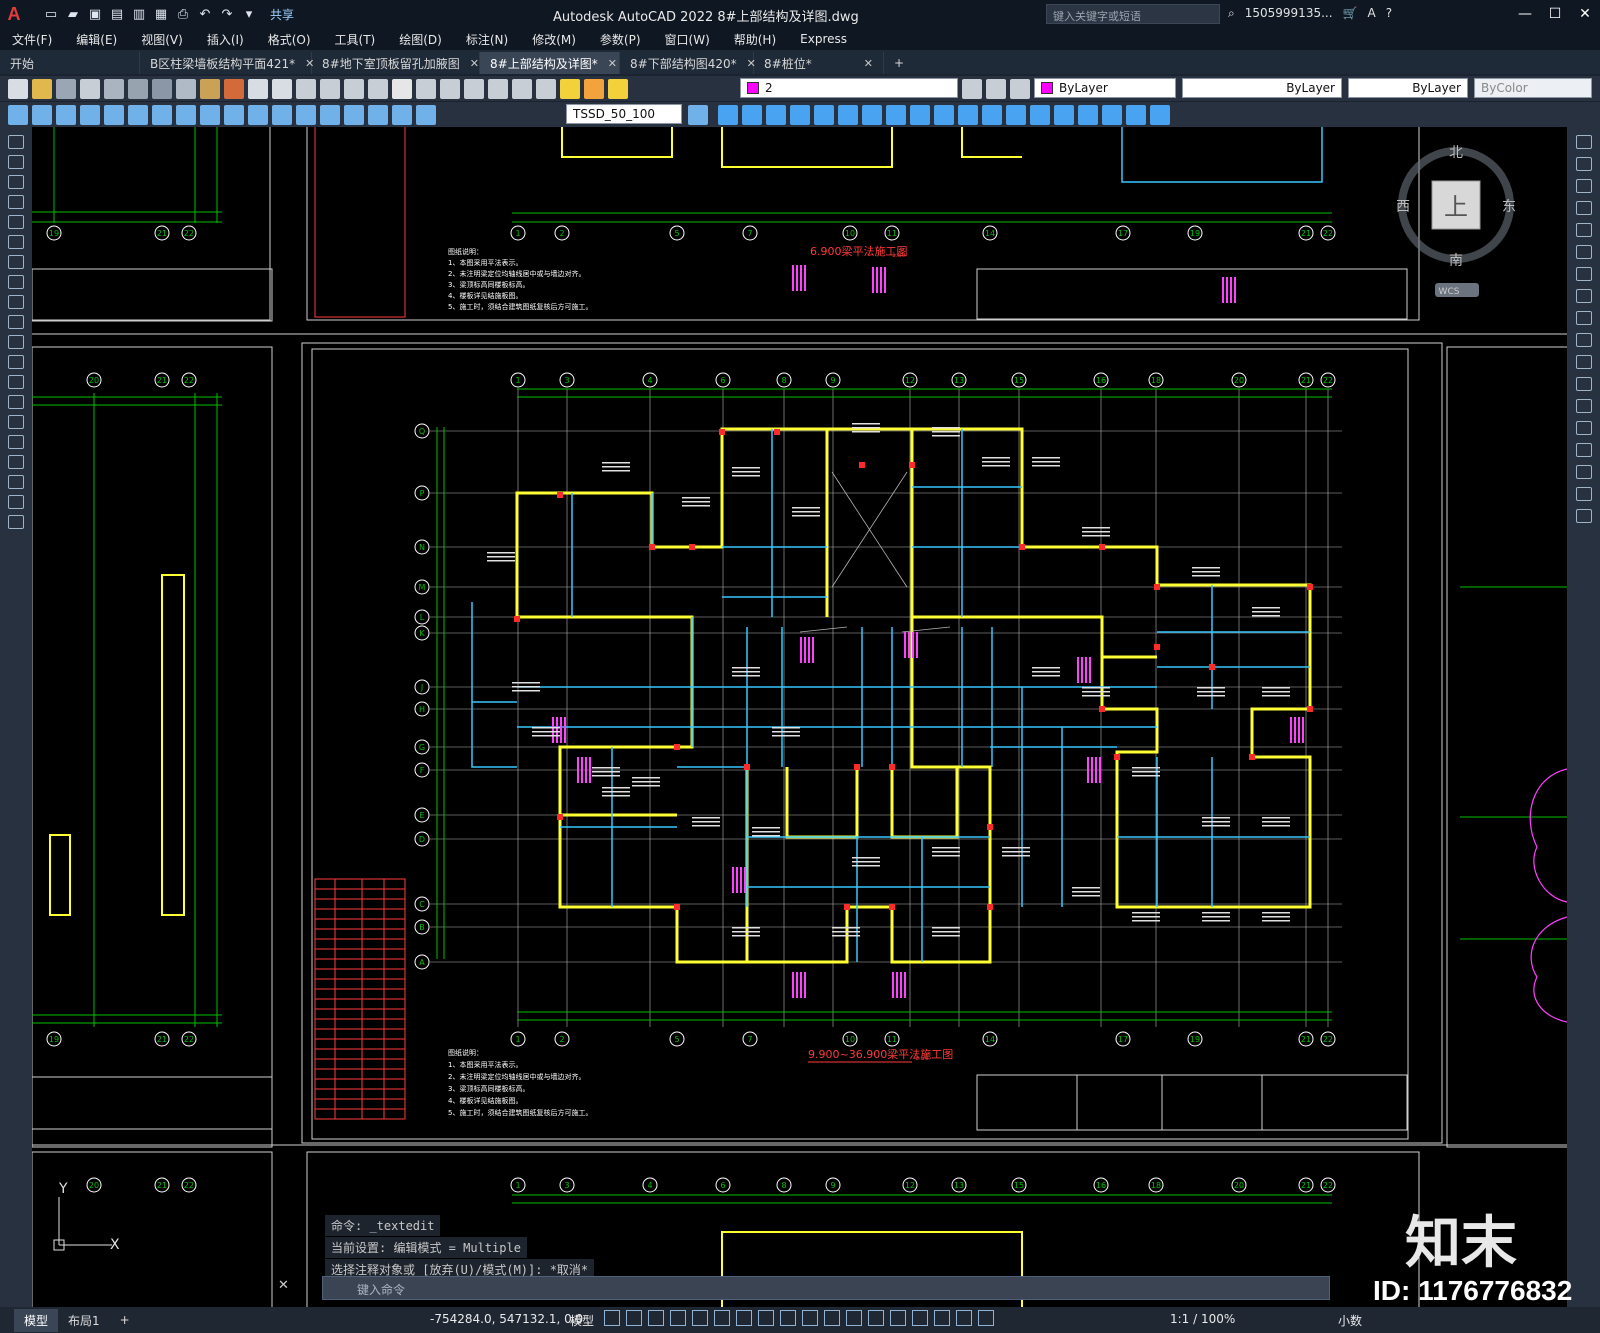 The height and width of the screenshot is (1333, 1600). What do you see at coordinates (1583, 230) in the screenshot?
I see `array-icon` at bounding box center [1583, 230].